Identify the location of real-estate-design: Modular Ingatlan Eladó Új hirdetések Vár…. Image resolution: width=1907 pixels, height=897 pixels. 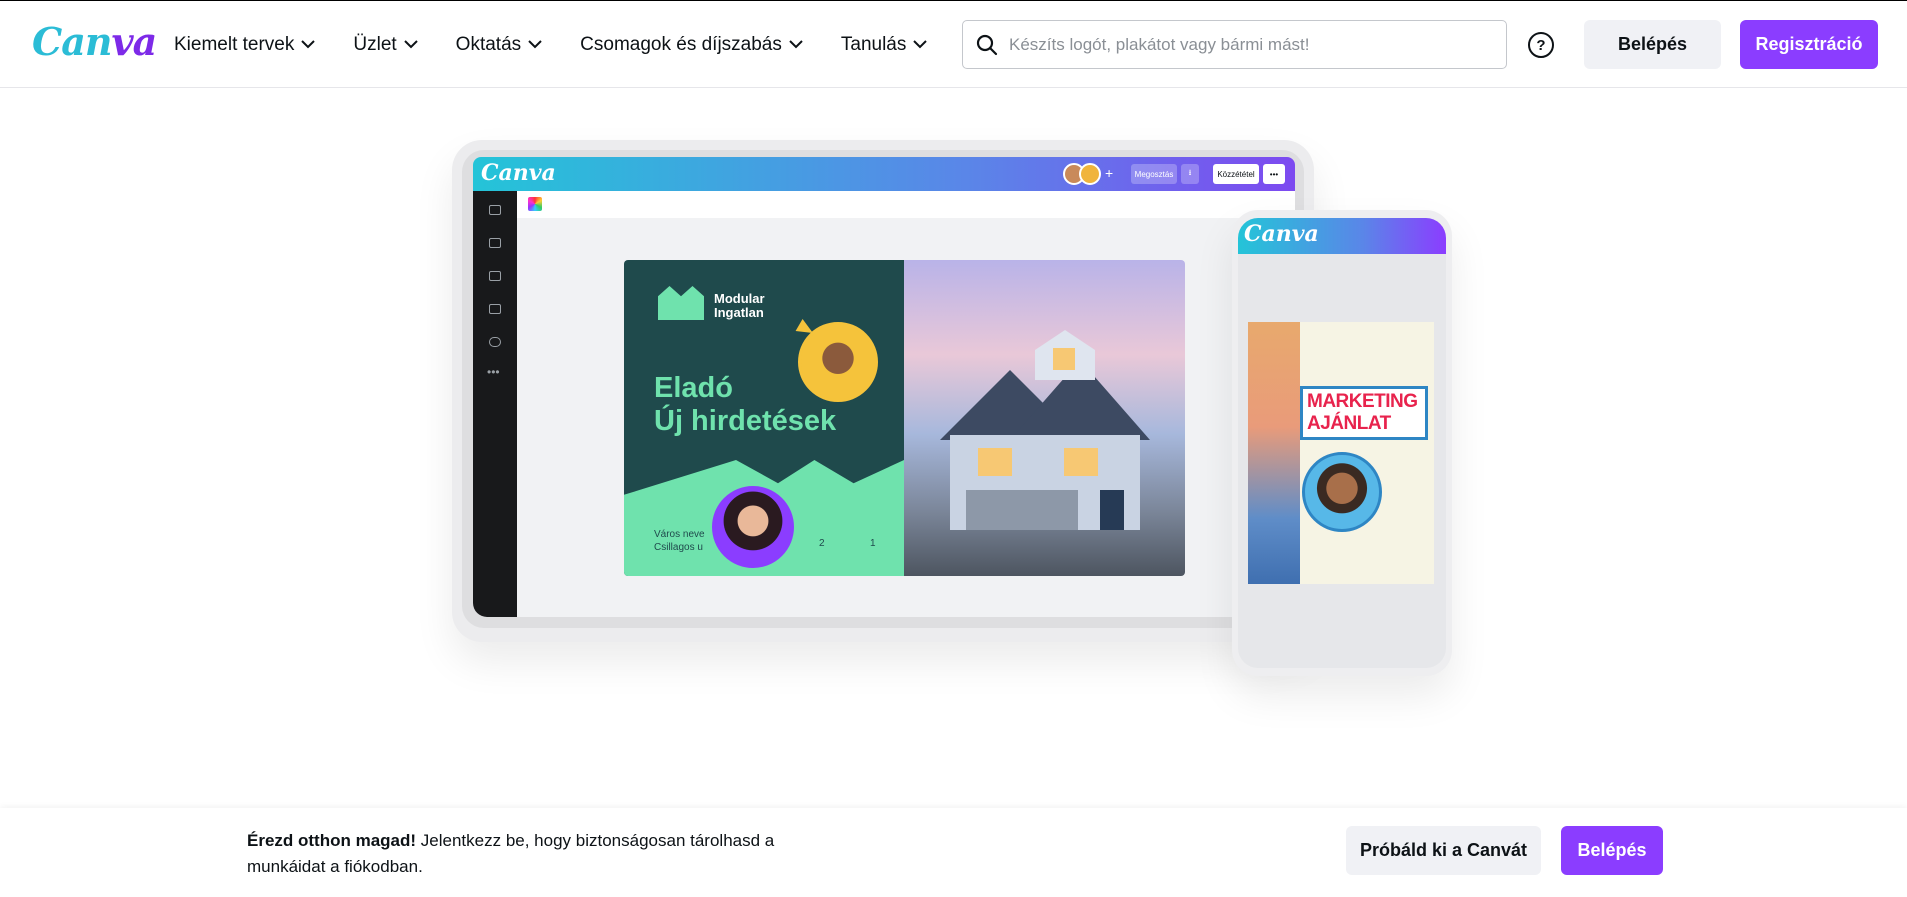
(904, 418).